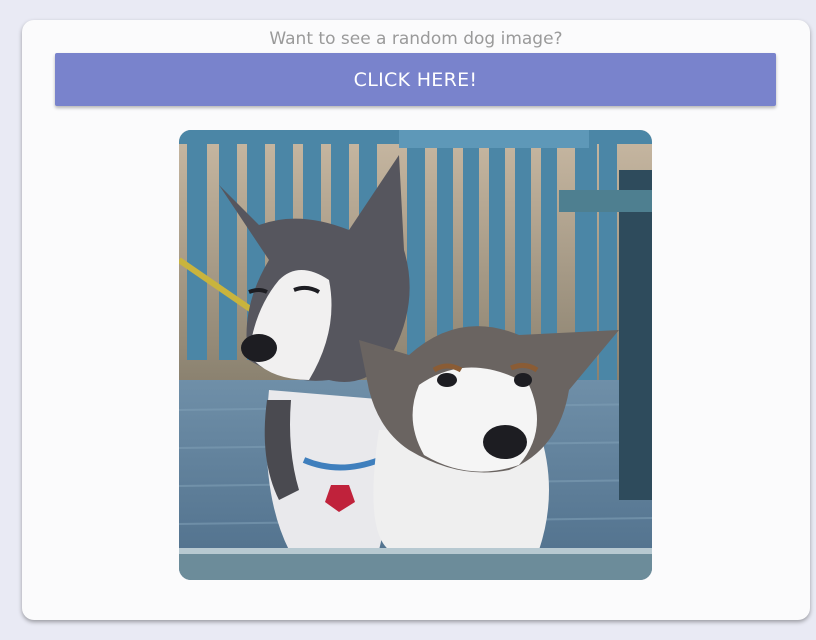 The image size is (816, 640). Describe the element at coordinates (415, 79) in the screenshot. I see `random-dog-button: CLICK HERE!` at that location.